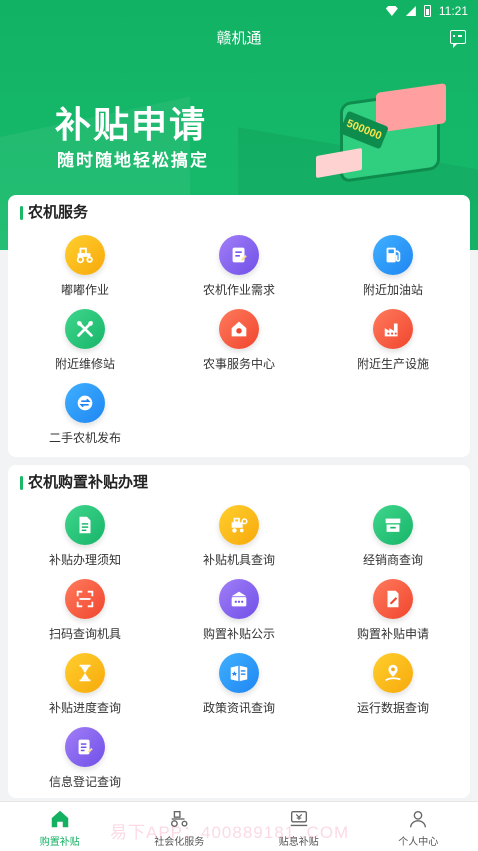  I want to click on subsidy-item-run-data: 运行数据查询, so click(393, 684).